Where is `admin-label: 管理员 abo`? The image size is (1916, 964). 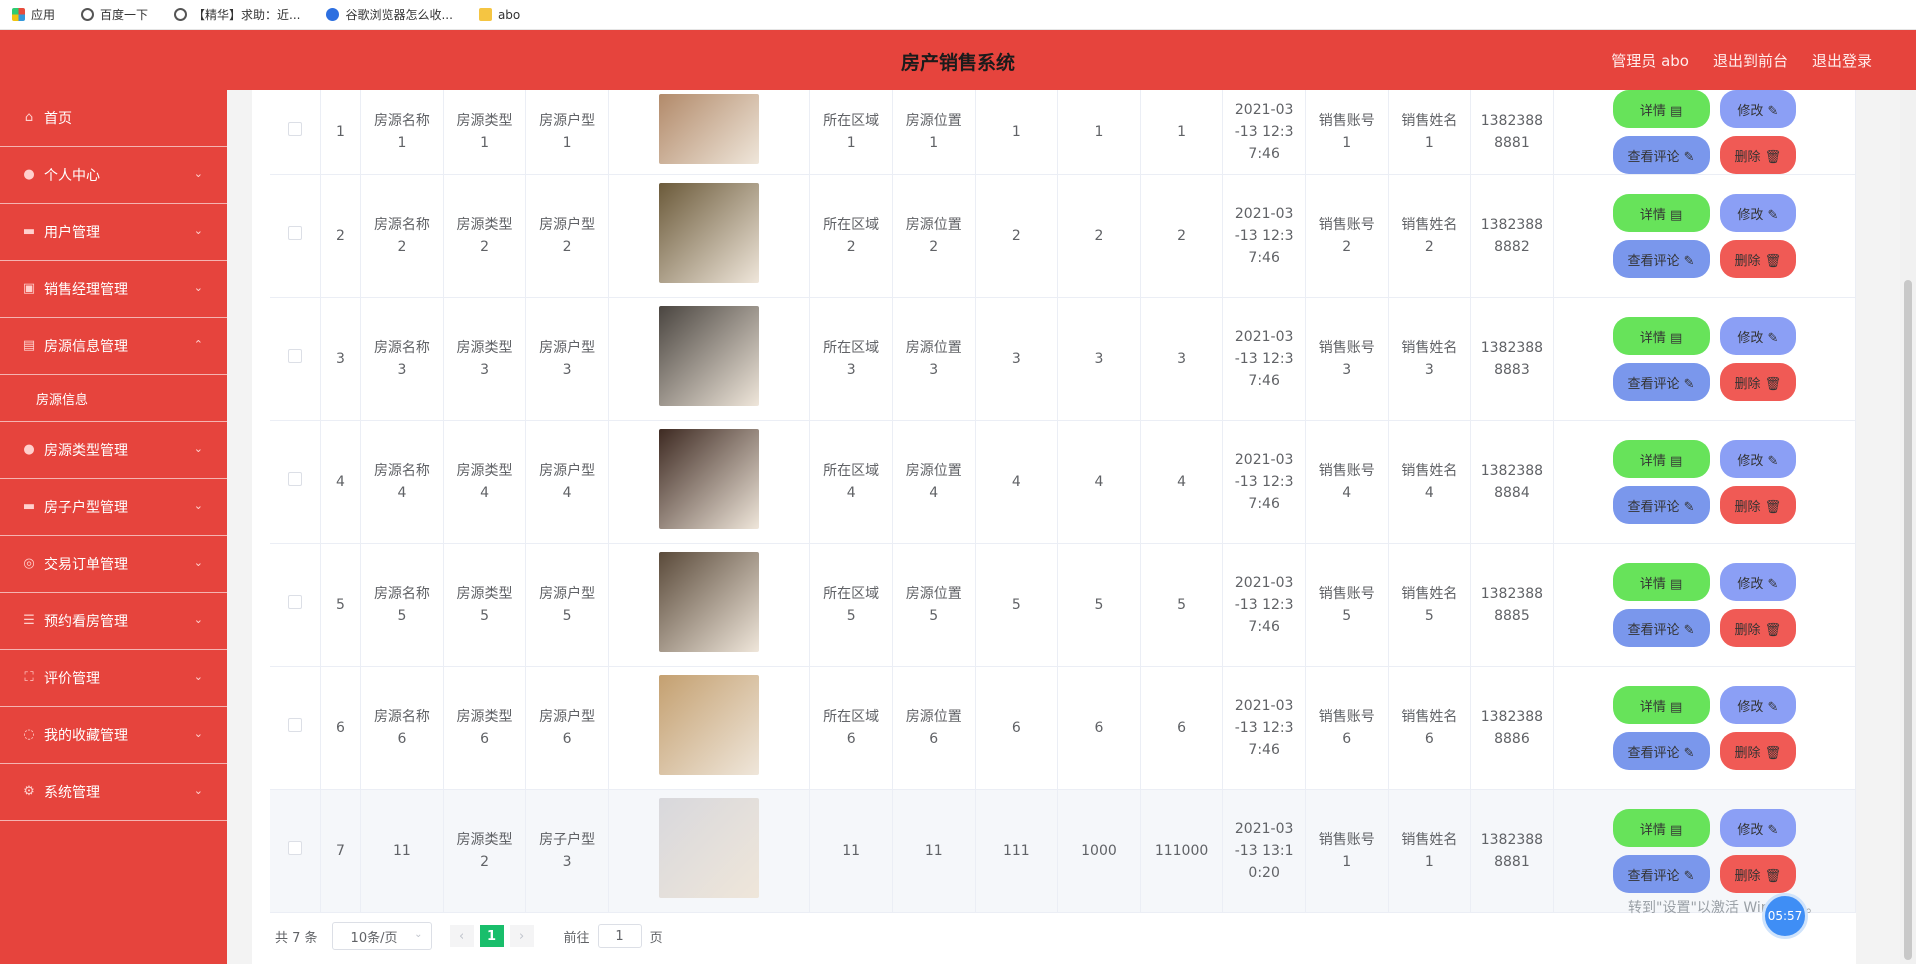
admin-label: 管理员 abo is located at coordinates (1650, 60).